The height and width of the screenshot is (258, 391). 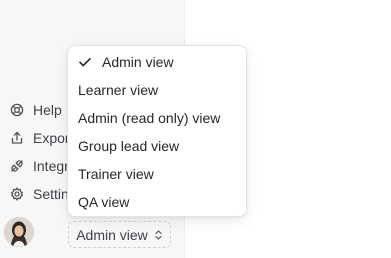 I want to click on sidebar-item-integrations: Integr, so click(x=39, y=166).